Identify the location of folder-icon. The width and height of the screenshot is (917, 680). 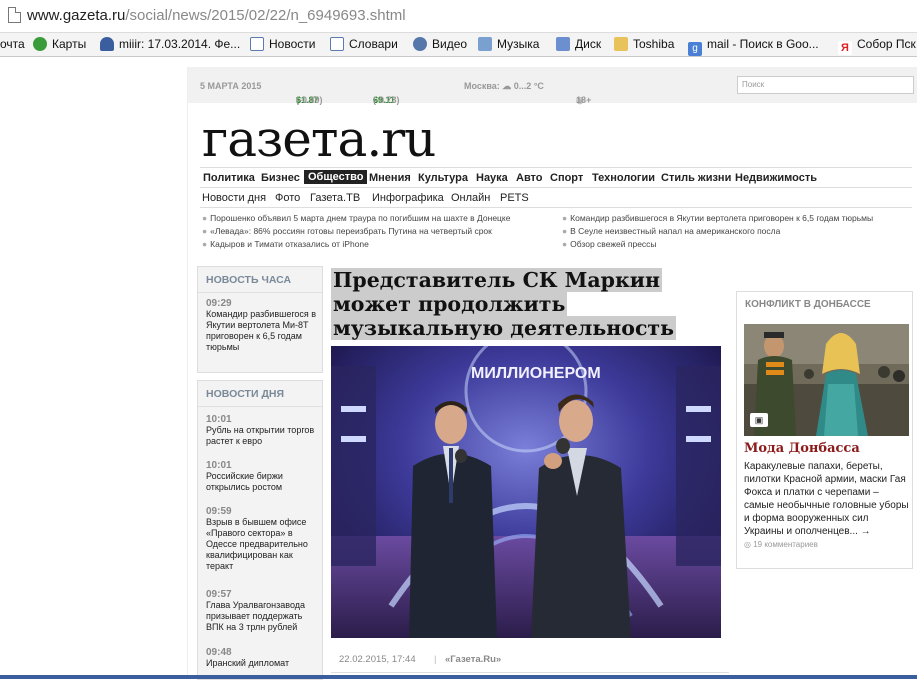
(621, 44).